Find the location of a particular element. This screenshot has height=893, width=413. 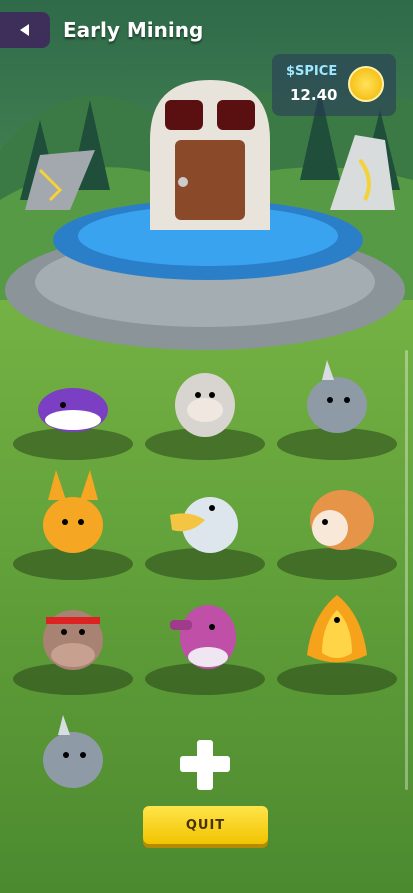

spice-label: $SPICE is located at coordinates (312, 71).